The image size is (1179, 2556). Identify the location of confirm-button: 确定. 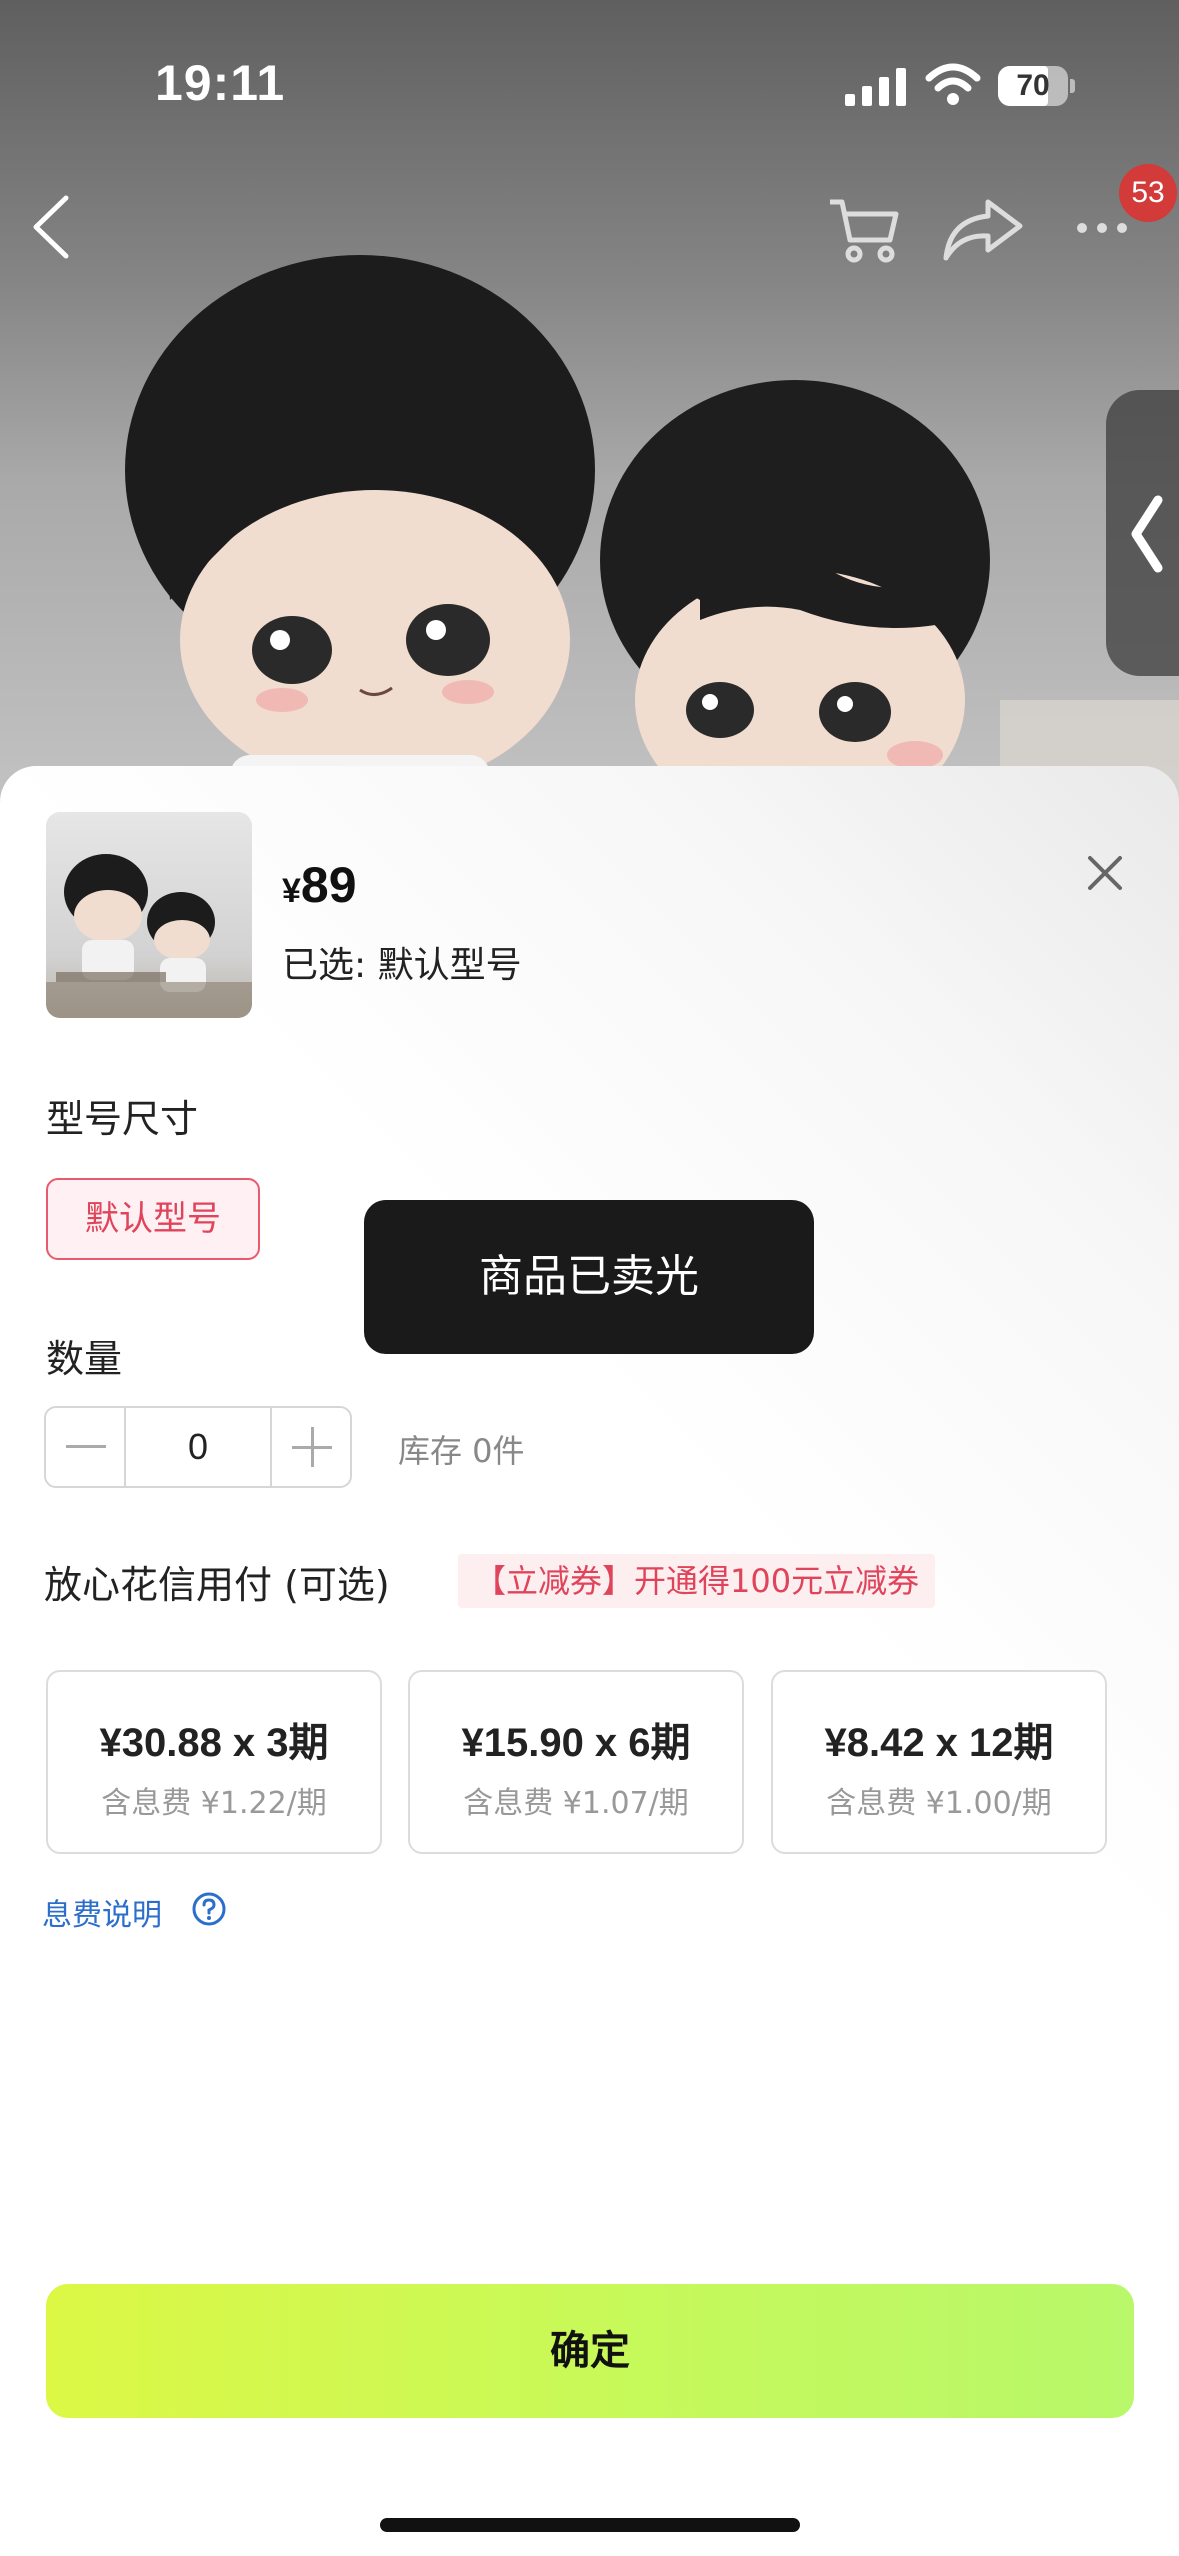
(590, 2351).